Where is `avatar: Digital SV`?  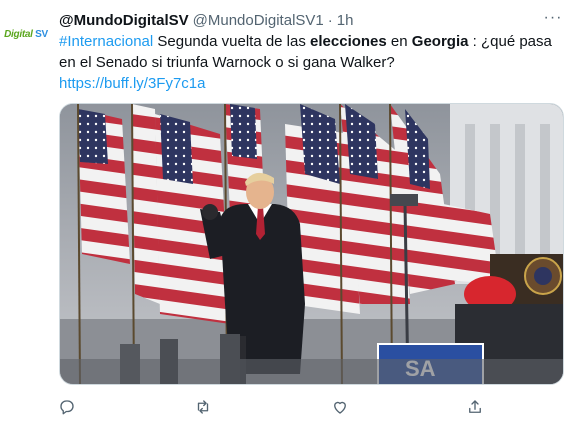
avatar: Digital SV is located at coordinates (26, 34).